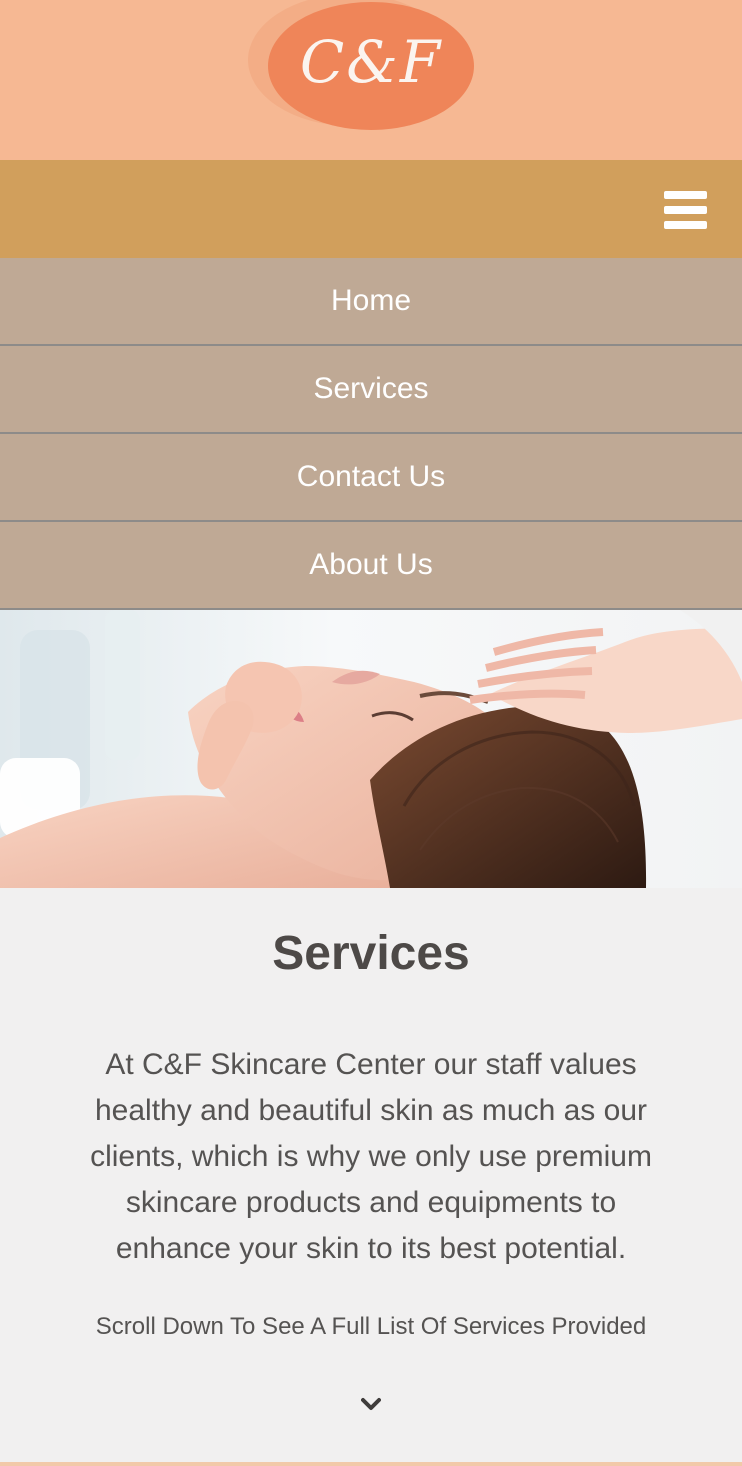  I want to click on bottom-divider, so click(371, 1464).